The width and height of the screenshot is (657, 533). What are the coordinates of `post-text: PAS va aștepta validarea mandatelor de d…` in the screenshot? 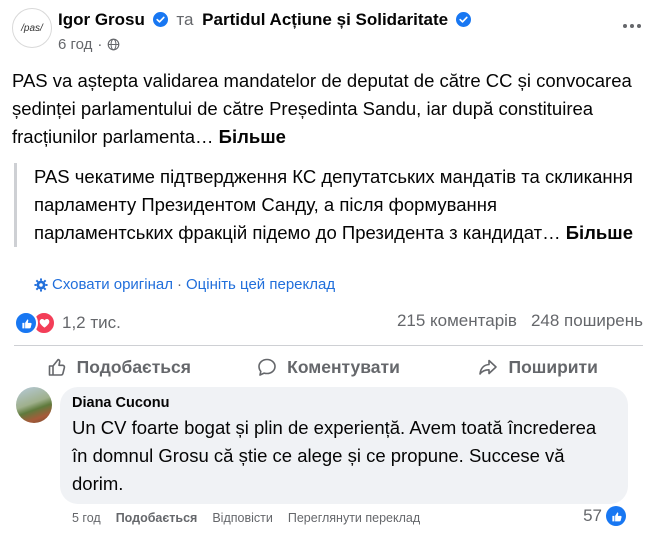 It's located at (322, 108).